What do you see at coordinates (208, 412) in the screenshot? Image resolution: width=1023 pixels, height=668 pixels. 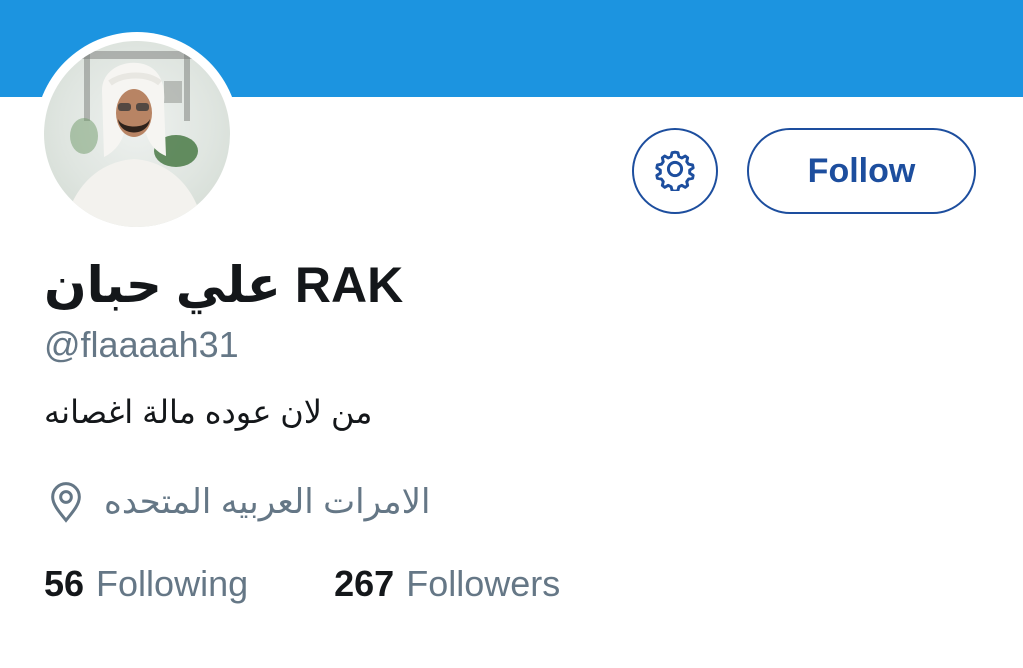 I see `user-bio: من لان عوده مالة اغصانه` at bounding box center [208, 412].